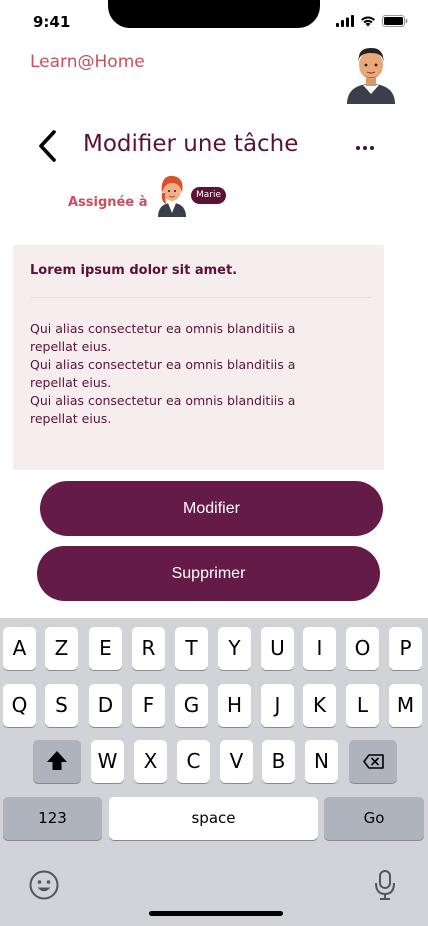  I want to click on user-avatar, so click(371, 74).